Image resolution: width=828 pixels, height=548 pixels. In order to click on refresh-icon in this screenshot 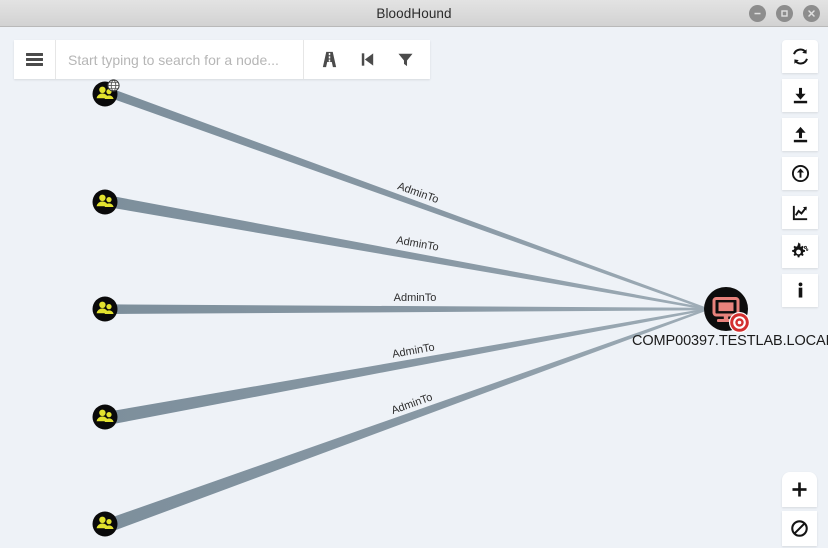, I will do `click(800, 56)`.